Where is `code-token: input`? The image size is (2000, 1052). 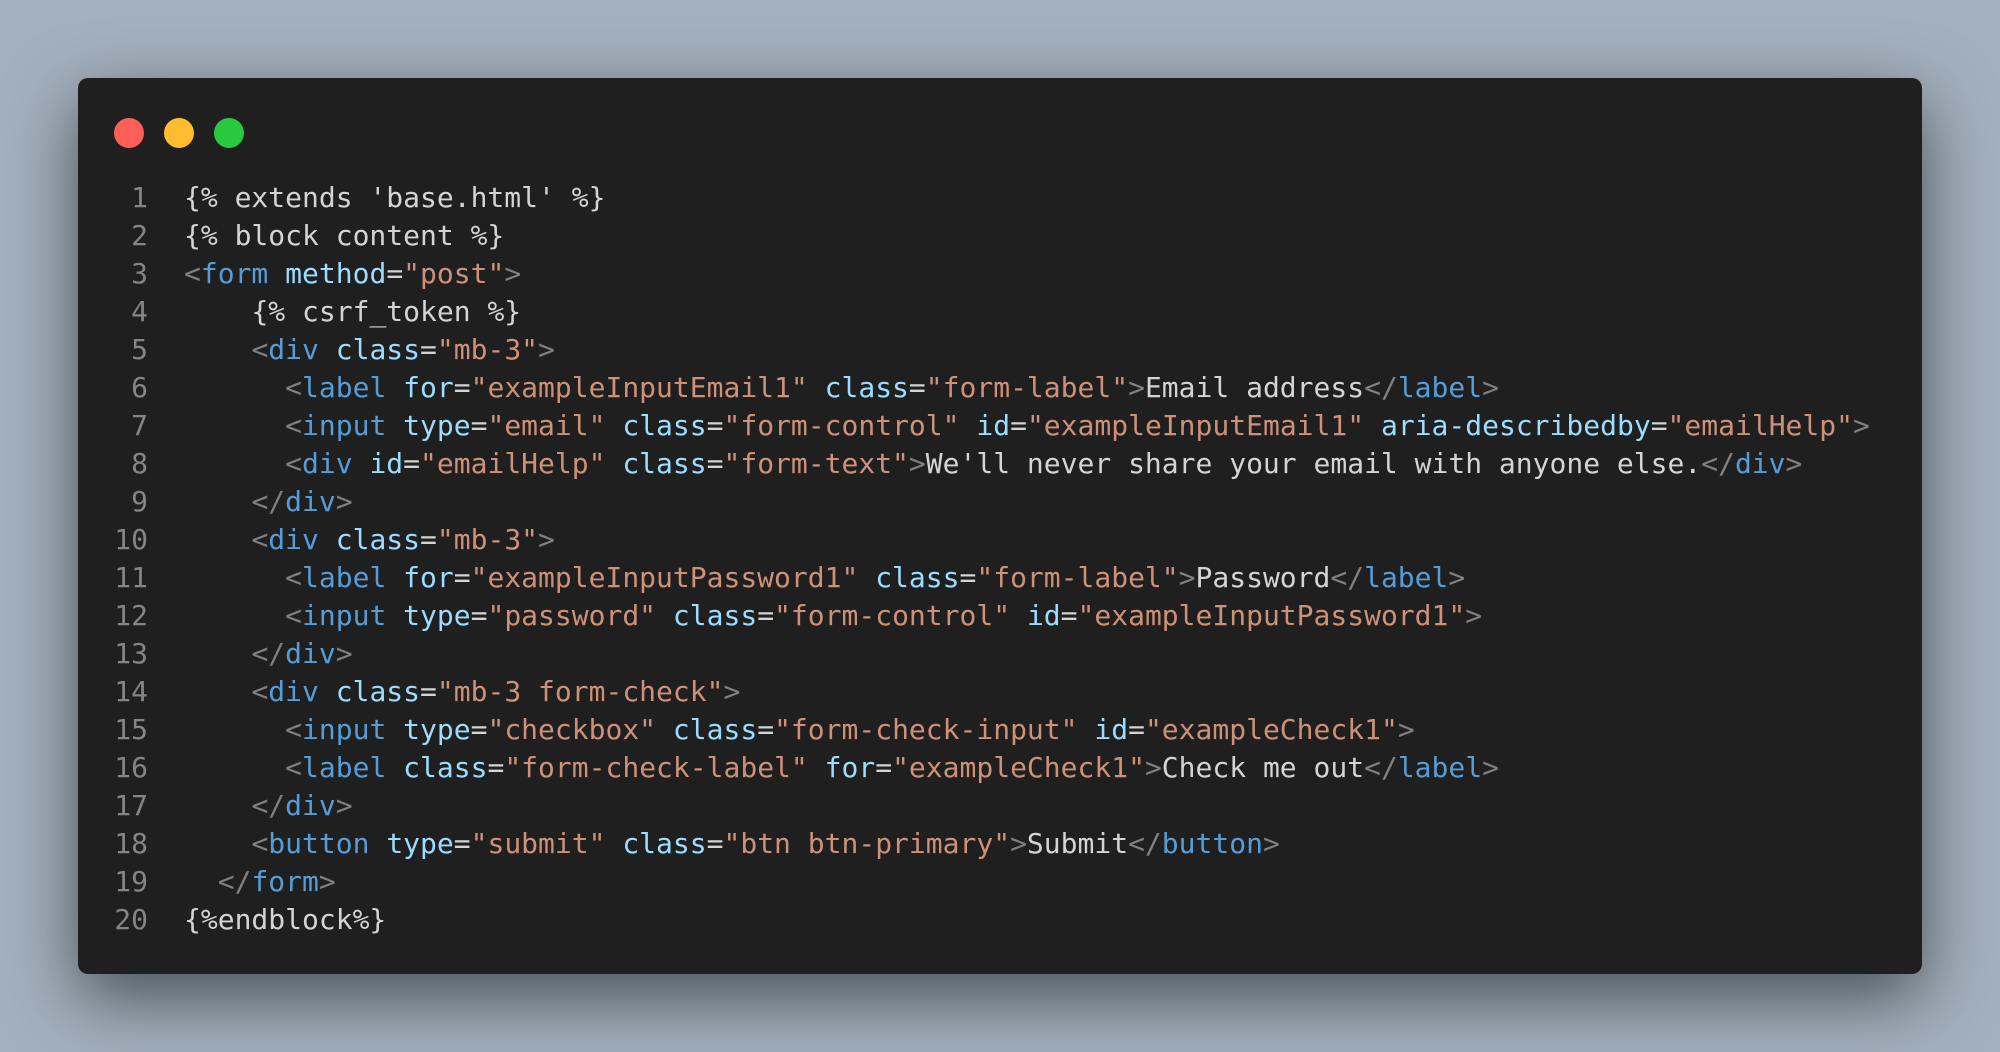
code-token: input is located at coordinates (344, 615).